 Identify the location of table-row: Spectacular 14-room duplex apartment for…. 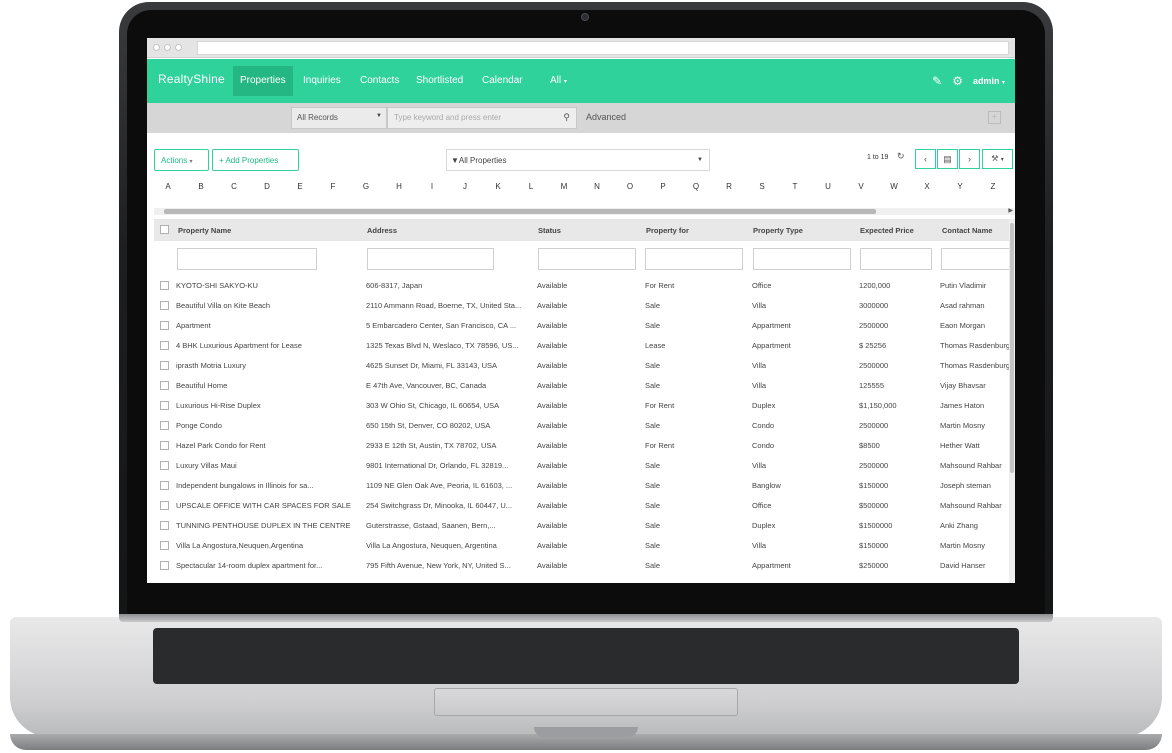
(584, 565).